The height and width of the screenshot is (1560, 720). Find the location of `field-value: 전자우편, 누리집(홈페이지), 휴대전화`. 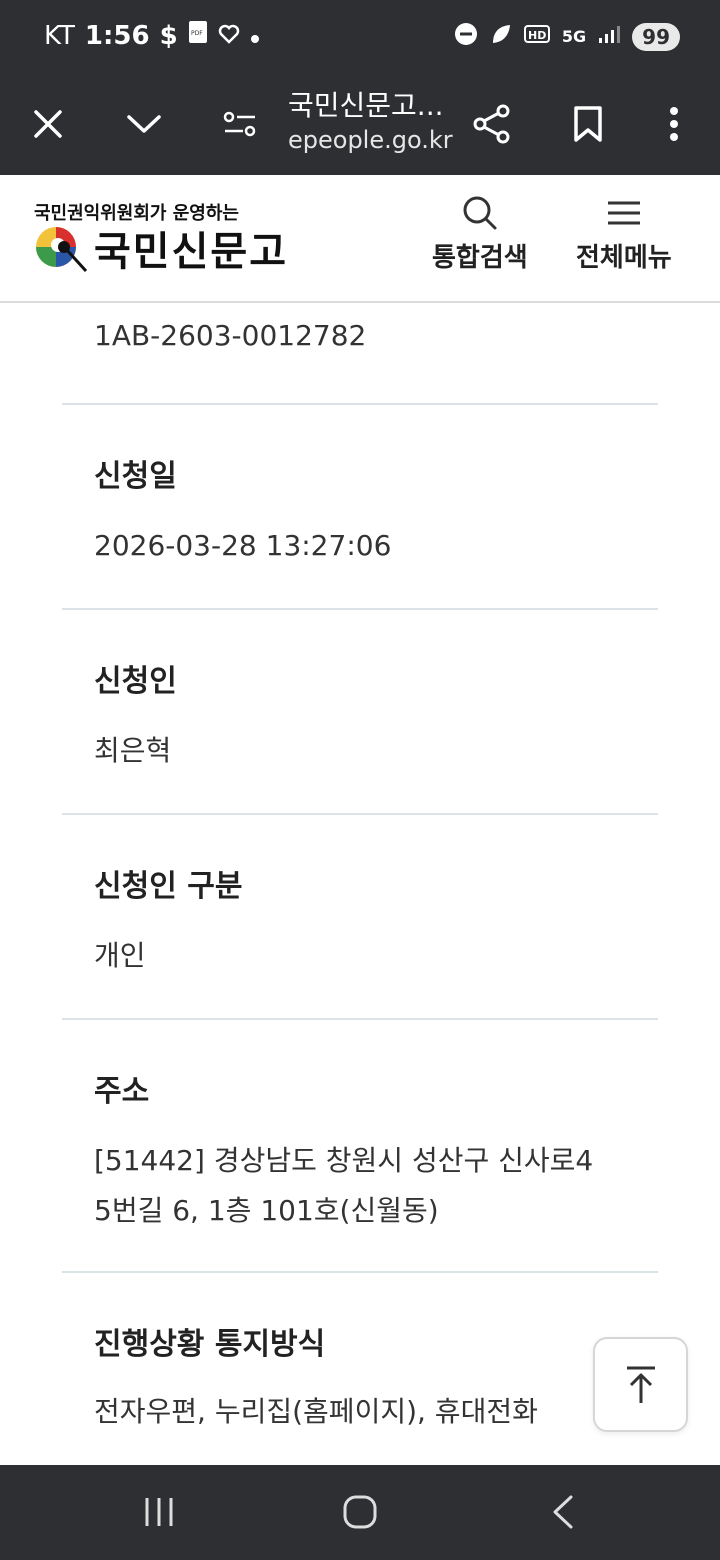

field-value: 전자우편, 누리집(홈페이지), 휴대전화 is located at coordinates (316, 1411).